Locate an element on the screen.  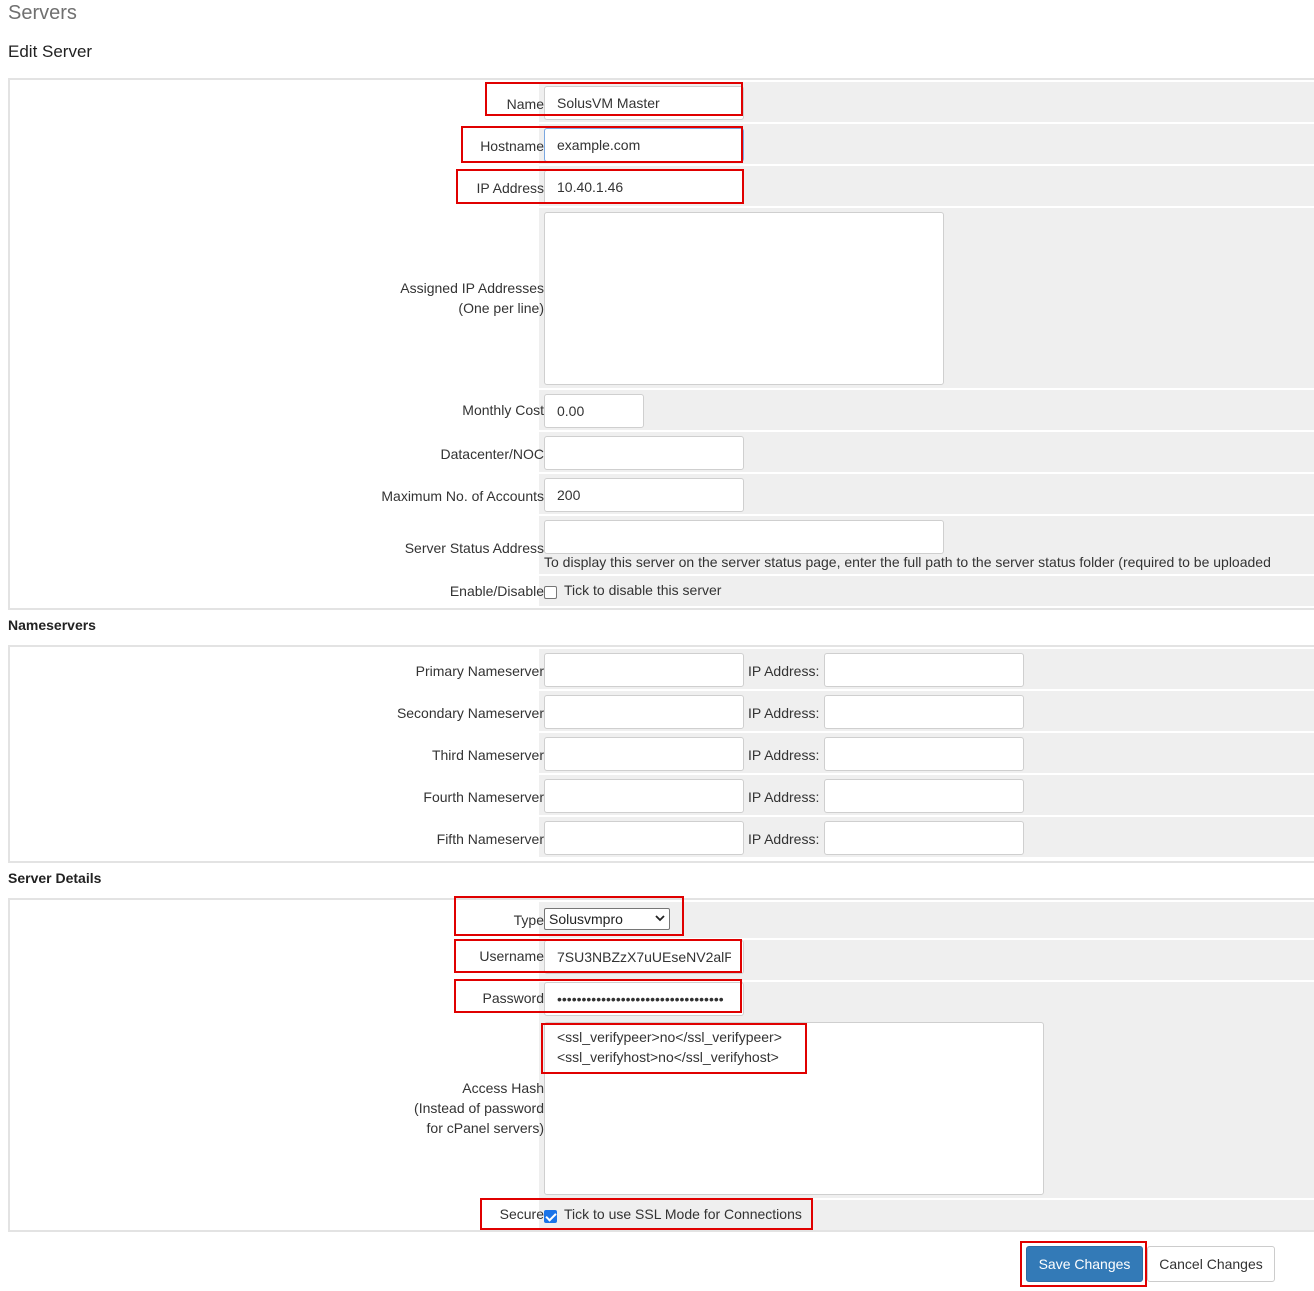
fifth-nameserver-input is located at coordinates (644, 838).